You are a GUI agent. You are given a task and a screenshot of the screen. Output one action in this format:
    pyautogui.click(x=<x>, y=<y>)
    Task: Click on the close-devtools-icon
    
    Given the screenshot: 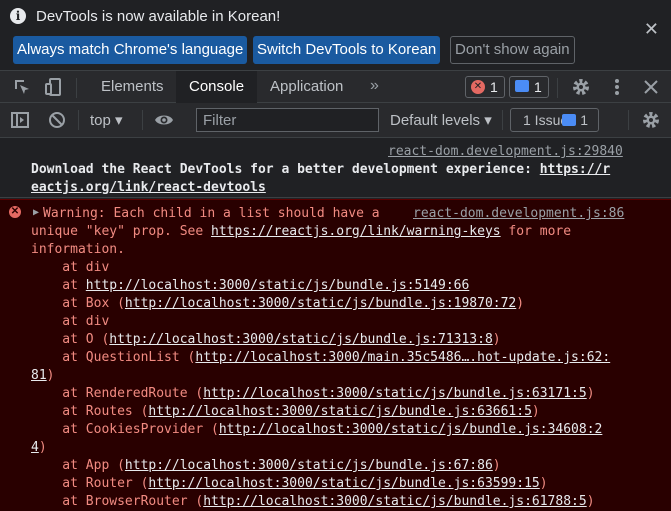 What is the action you would take?
    pyautogui.click(x=651, y=87)
    